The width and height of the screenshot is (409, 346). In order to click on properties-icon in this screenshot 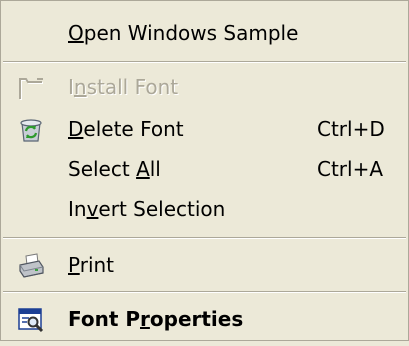, I will do `click(31, 319)`.